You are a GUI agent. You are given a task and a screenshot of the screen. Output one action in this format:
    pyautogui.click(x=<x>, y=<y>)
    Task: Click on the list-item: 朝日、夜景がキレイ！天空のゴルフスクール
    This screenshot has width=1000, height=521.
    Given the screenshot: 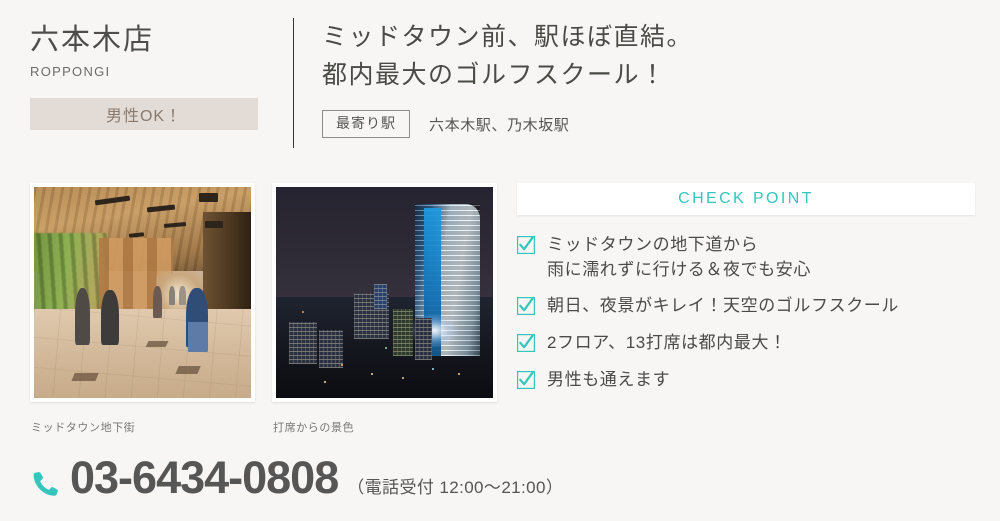 What is the action you would take?
    pyautogui.click(x=746, y=306)
    